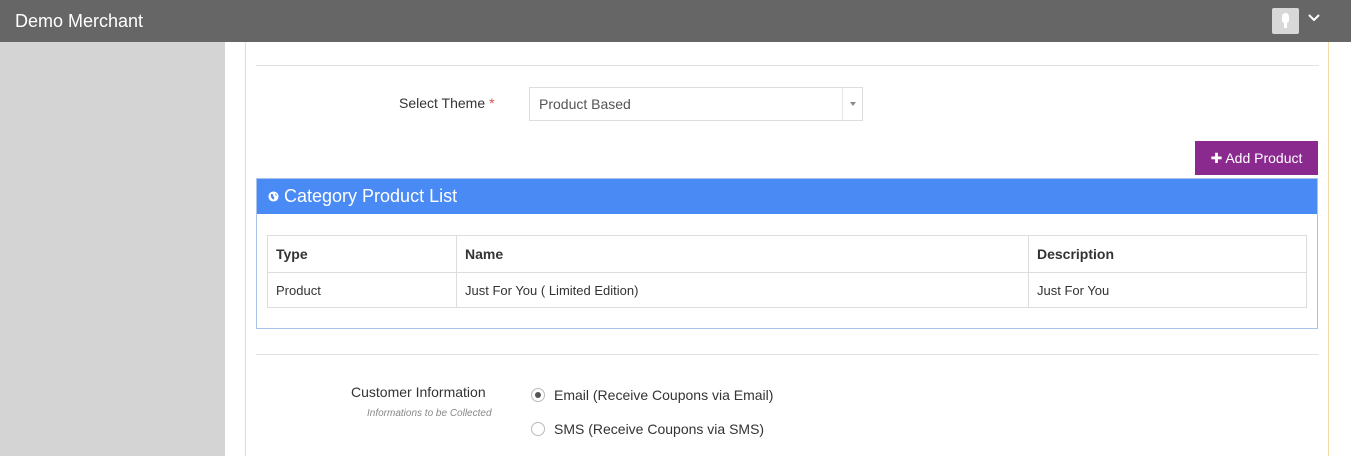 Image resolution: width=1351 pixels, height=456 pixels. What do you see at coordinates (1314, 18) in the screenshot?
I see `chevron-down-icon` at bounding box center [1314, 18].